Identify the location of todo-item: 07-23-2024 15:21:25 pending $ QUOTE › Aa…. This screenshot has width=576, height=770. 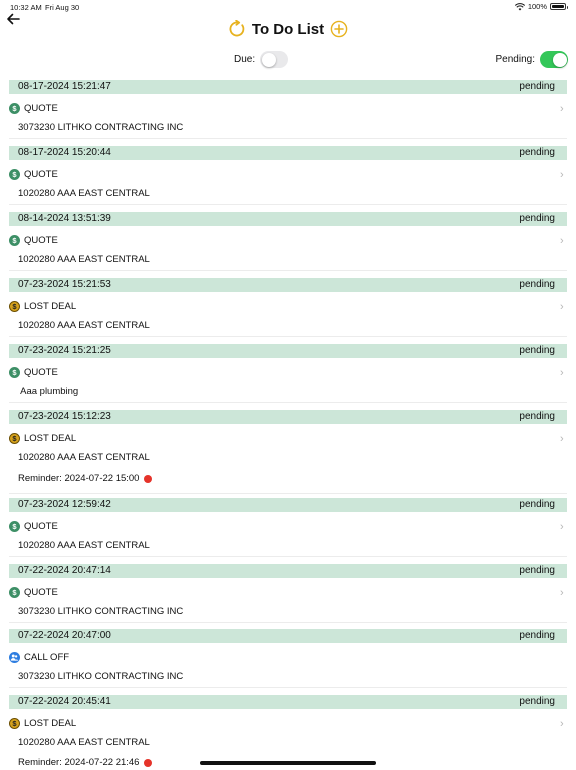
(288, 374).